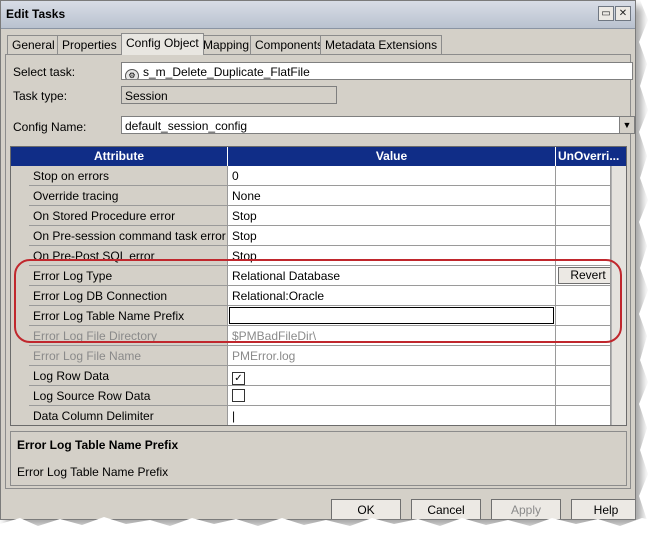  Describe the element at coordinates (392, 196) in the screenshot. I see `value-cell: None` at that location.